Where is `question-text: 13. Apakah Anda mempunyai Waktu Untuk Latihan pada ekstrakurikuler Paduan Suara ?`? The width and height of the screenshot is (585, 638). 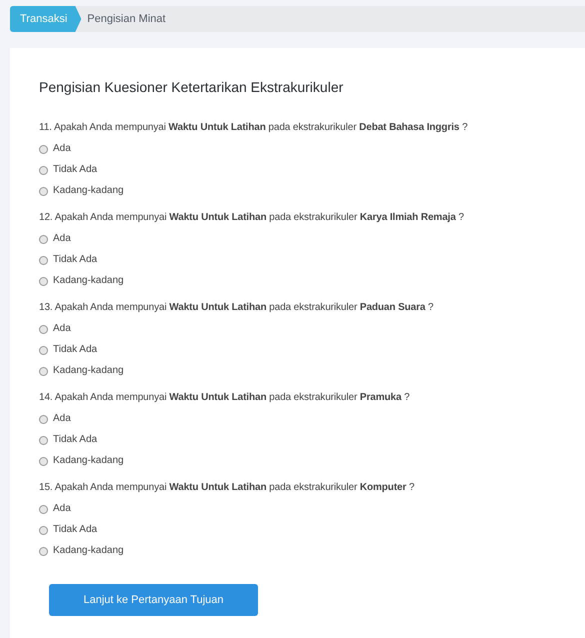 question-text: 13. Apakah Anda mempunyai Waktu Untuk Latihan pada ekstrakurikuler Paduan Suara ? is located at coordinates (237, 308).